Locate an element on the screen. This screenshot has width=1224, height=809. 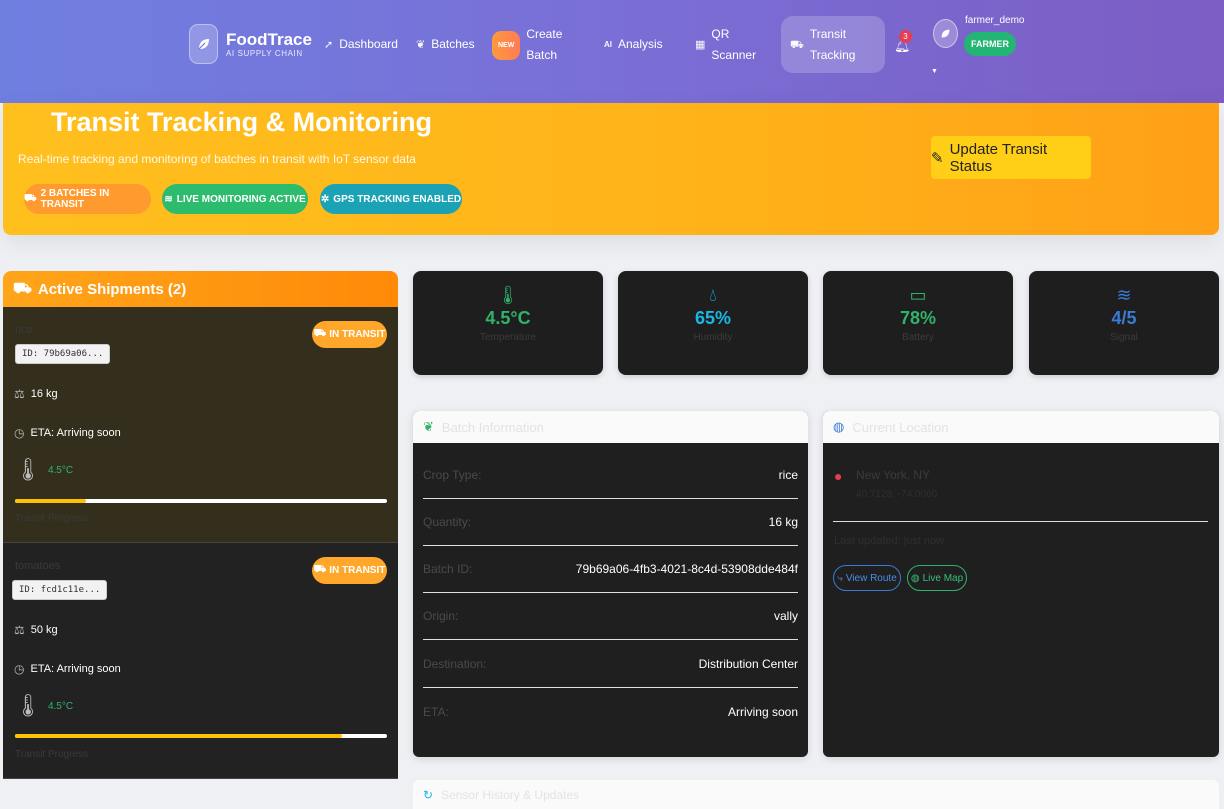
droplet-icon: 💧︎ is located at coordinates (713, 295).